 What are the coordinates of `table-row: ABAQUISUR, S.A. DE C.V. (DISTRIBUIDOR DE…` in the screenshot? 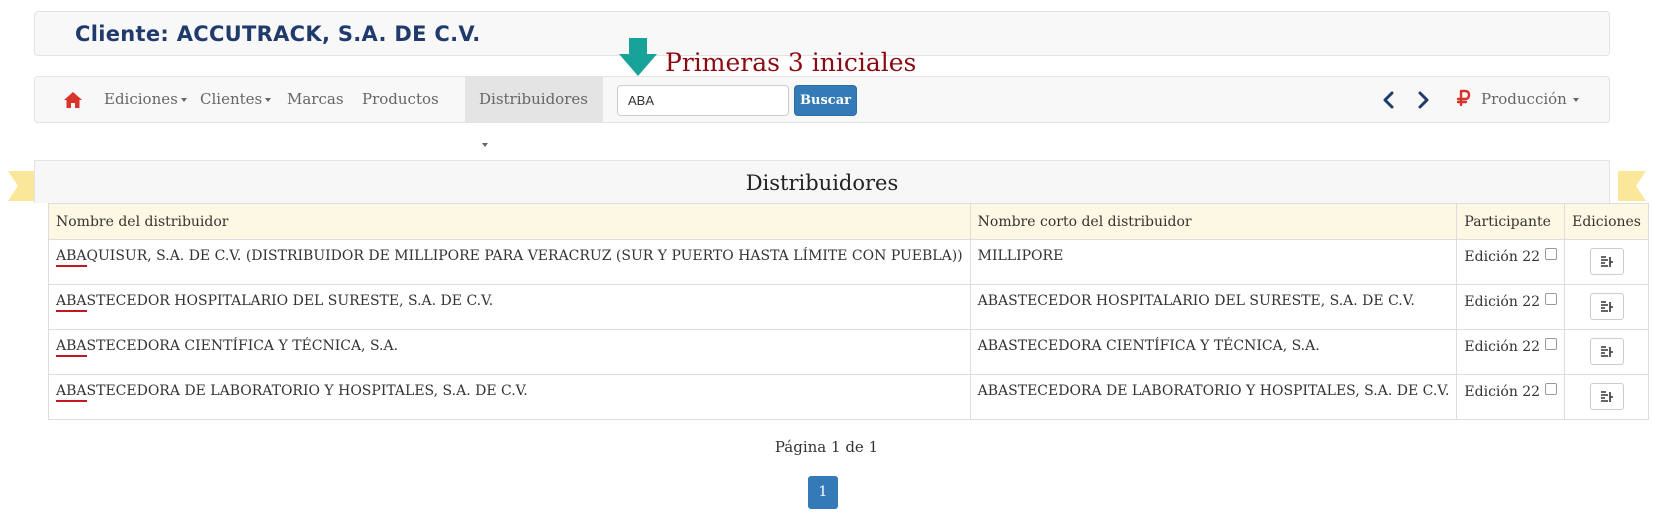 It's located at (848, 262).